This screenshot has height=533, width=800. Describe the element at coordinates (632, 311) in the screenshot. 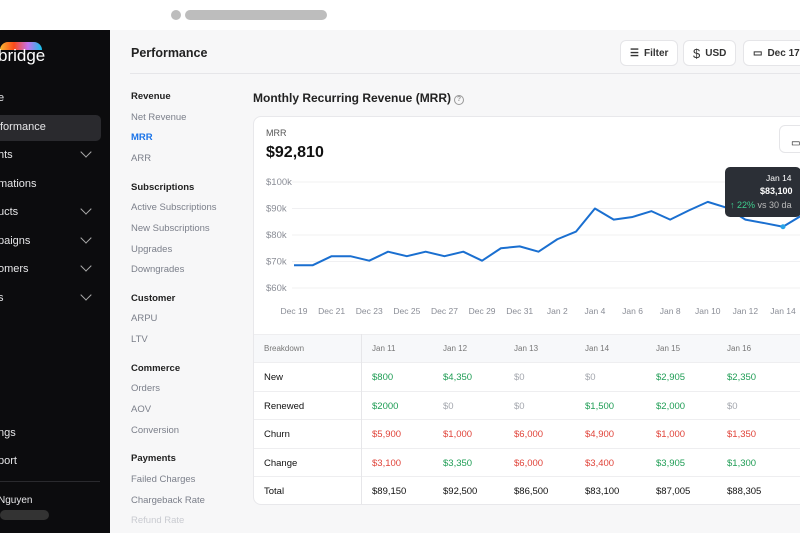

I see `x-tick-label: Jan 6` at that location.